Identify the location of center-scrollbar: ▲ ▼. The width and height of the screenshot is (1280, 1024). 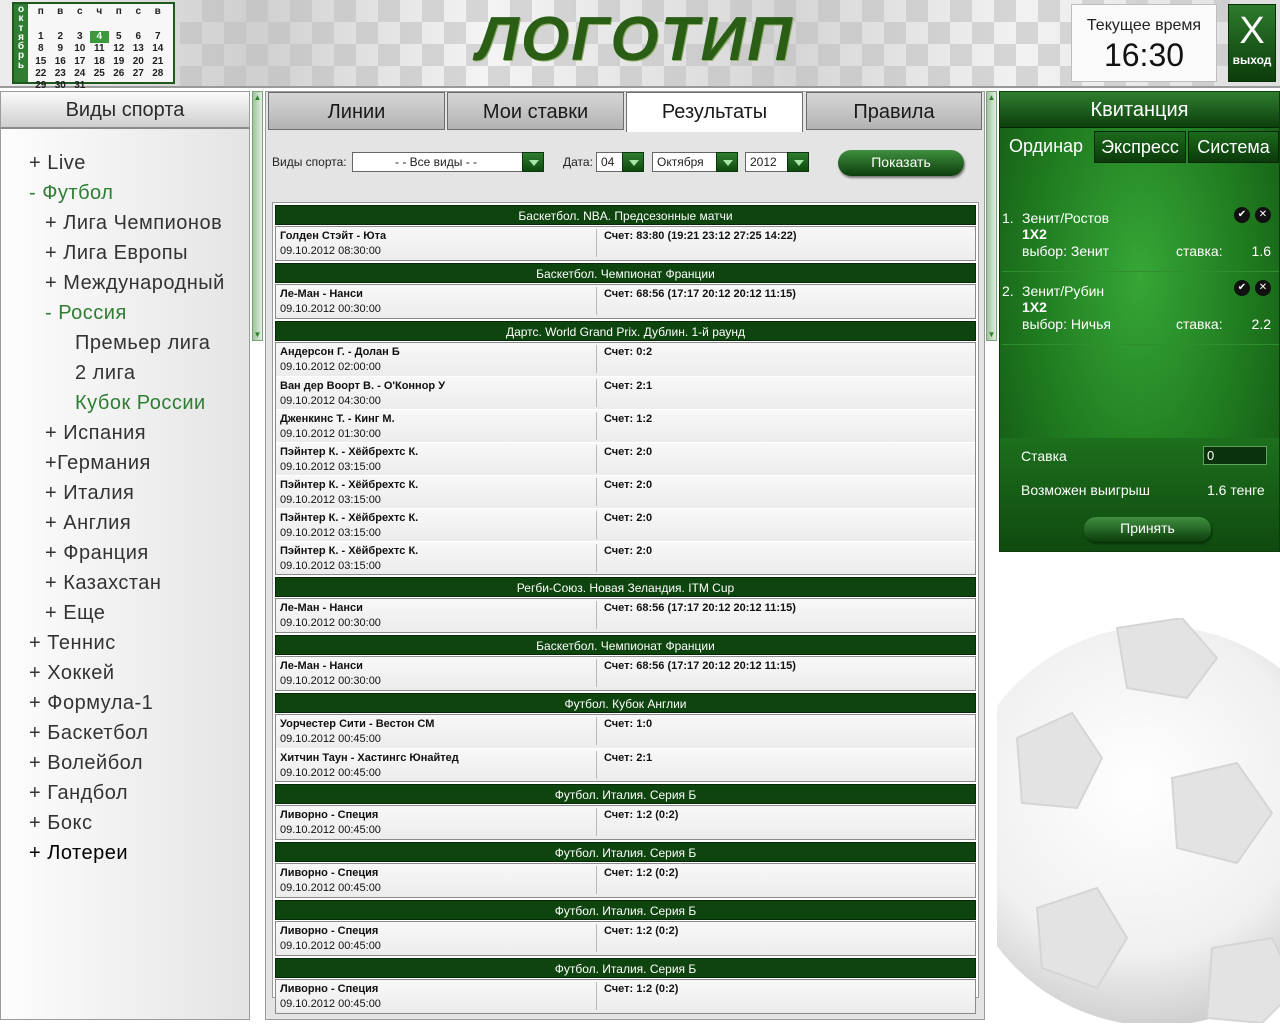
(991, 216).